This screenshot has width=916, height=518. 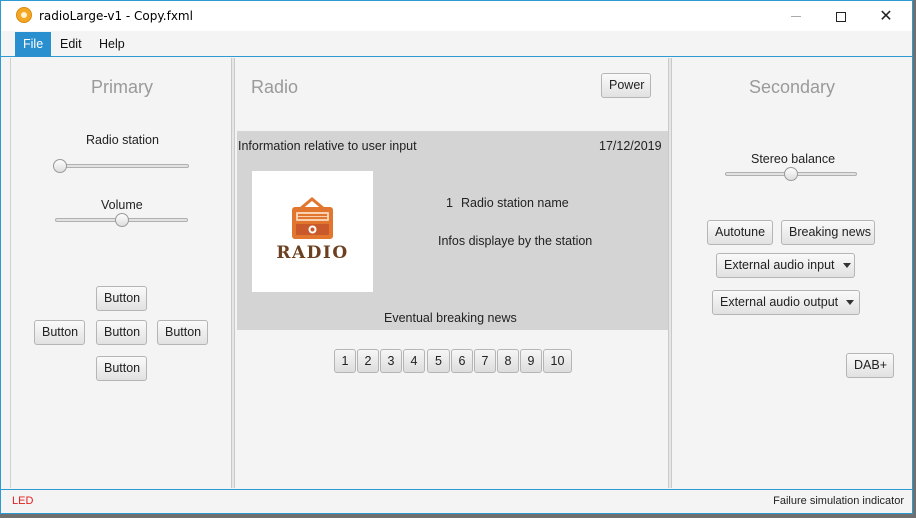 What do you see at coordinates (233, 273) in the screenshot?
I see `split-divider-left` at bounding box center [233, 273].